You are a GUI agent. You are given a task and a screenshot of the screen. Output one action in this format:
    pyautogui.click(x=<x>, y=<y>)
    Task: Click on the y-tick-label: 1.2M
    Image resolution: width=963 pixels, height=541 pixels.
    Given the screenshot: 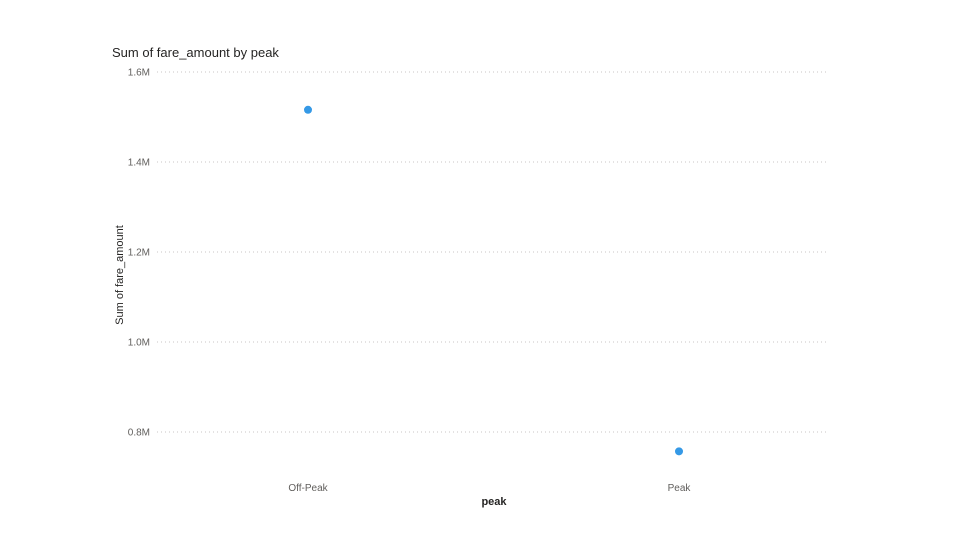 What is the action you would take?
    pyautogui.click(x=139, y=253)
    